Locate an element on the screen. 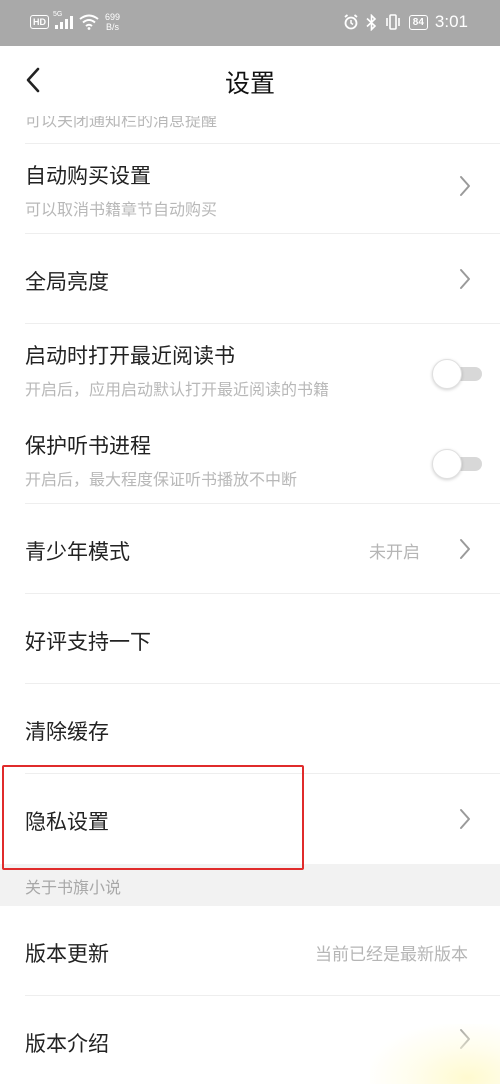 This screenshot has height=1086, width=500. notification-subtitle: 可以关闭通知栏的消息提醒 is located at coordinates (121, 123).